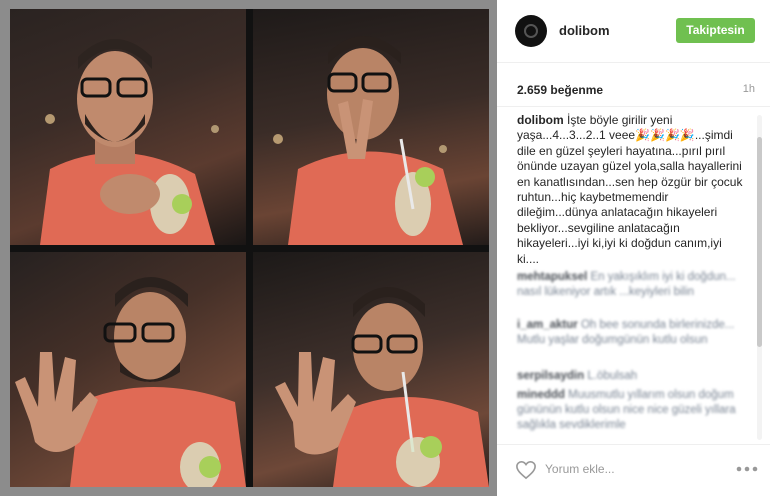 This screenshot has height=497, width=770. I want to click on comment-text: L.öbulsah, so click(612, 376).